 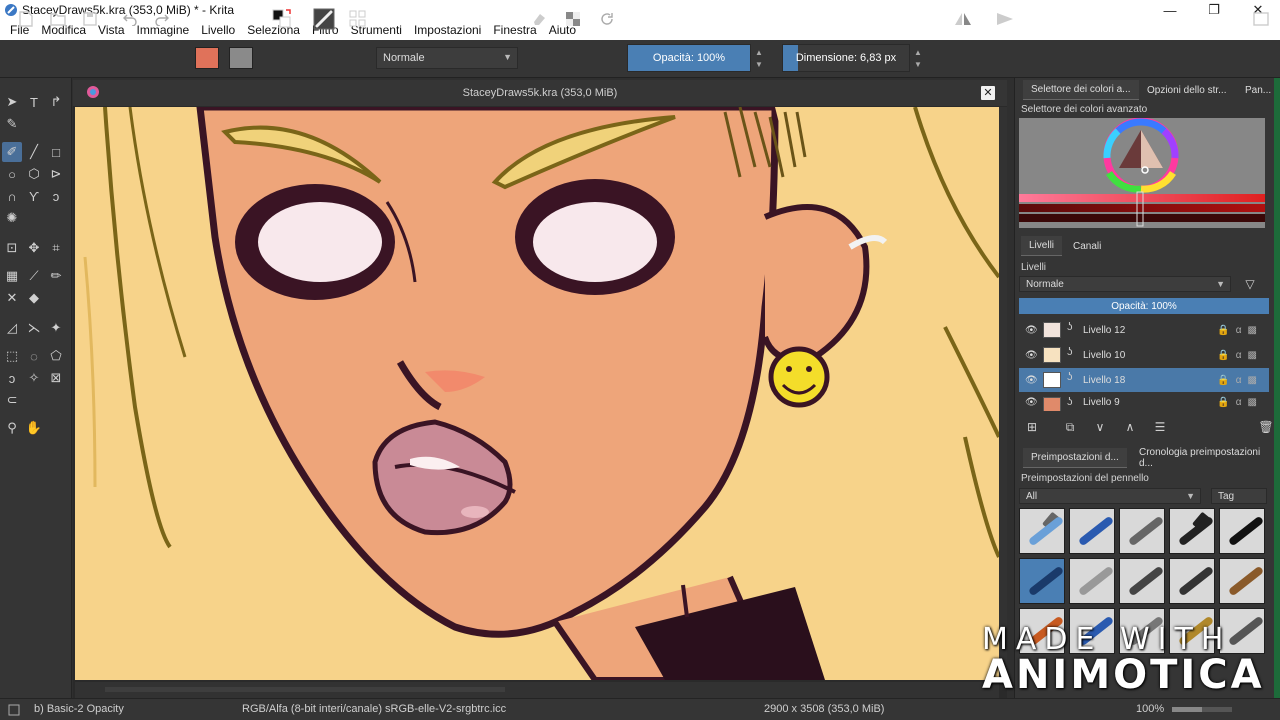 What do you see at coordinates (1144, 306) in the screenshot?
I see `layer-opacity-slider: Opacità: 100%` at bounding box center [1144, 306].